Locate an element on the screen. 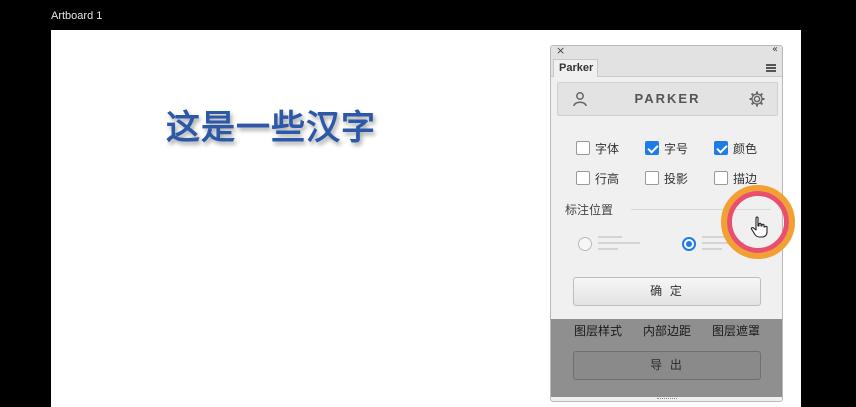 The height and width of the screenshot is (407, 856). option-label: 字号 is located at coordinates (676, 148).